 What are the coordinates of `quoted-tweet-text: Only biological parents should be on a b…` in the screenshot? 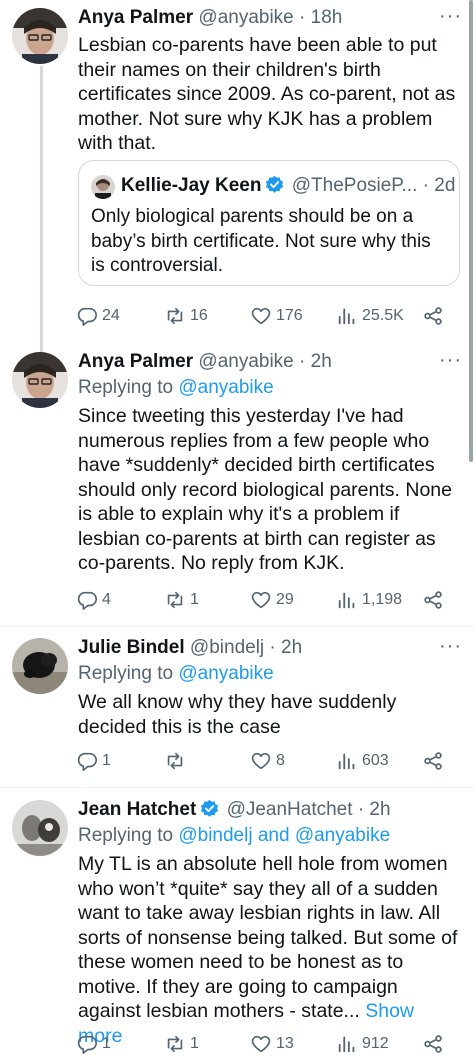 It's located at (261, 241).